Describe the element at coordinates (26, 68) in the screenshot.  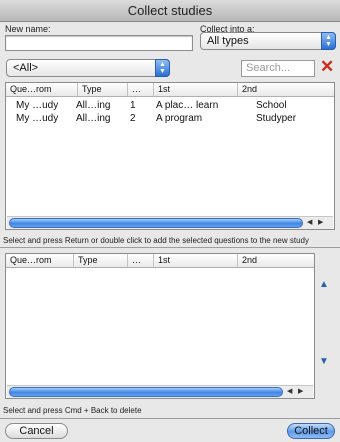
I see `filter-value: <All>` at that location.